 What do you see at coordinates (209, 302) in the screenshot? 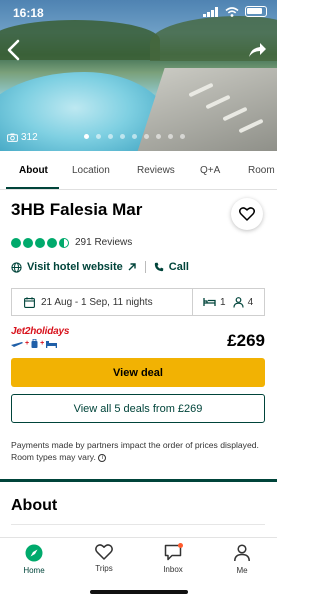
I see `bed-icon` at bounding box center [209, 302].